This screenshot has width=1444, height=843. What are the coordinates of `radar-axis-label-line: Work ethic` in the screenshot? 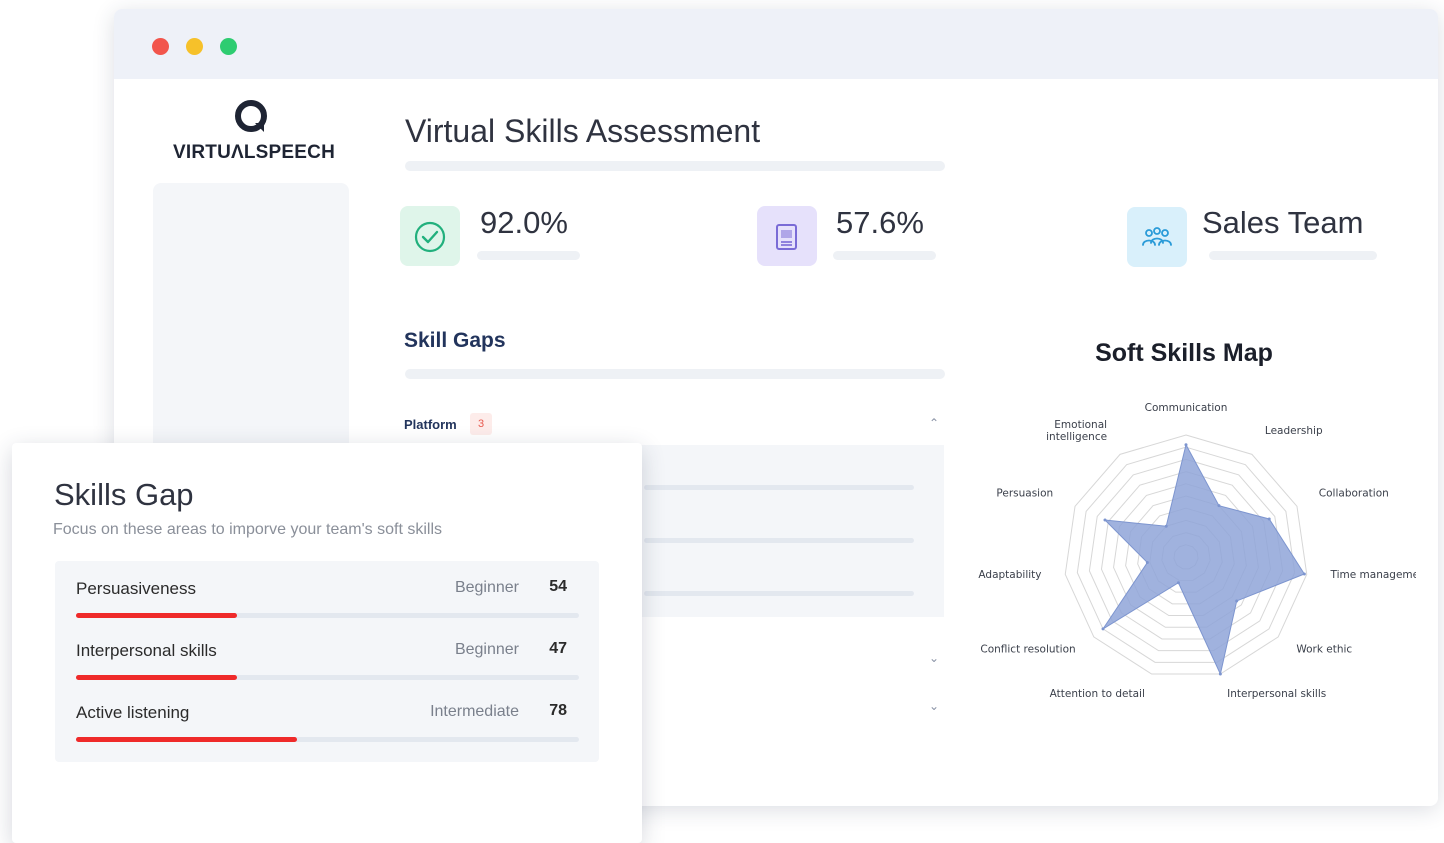 It's located at (1324, 650).